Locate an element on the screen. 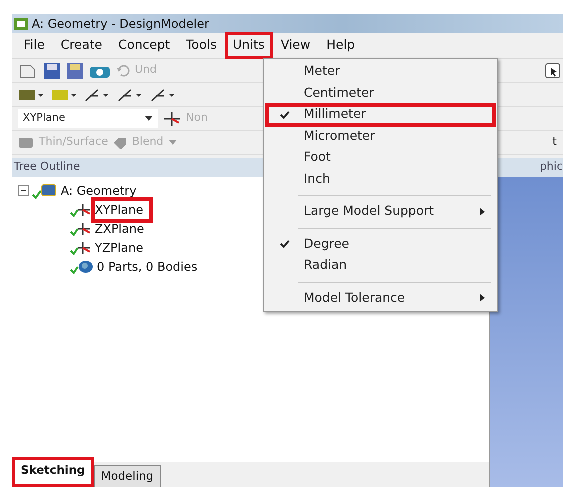 Image resolution: width=563 pixels, height=487 pixels. undo-icon is located at coordinates (123, 71).